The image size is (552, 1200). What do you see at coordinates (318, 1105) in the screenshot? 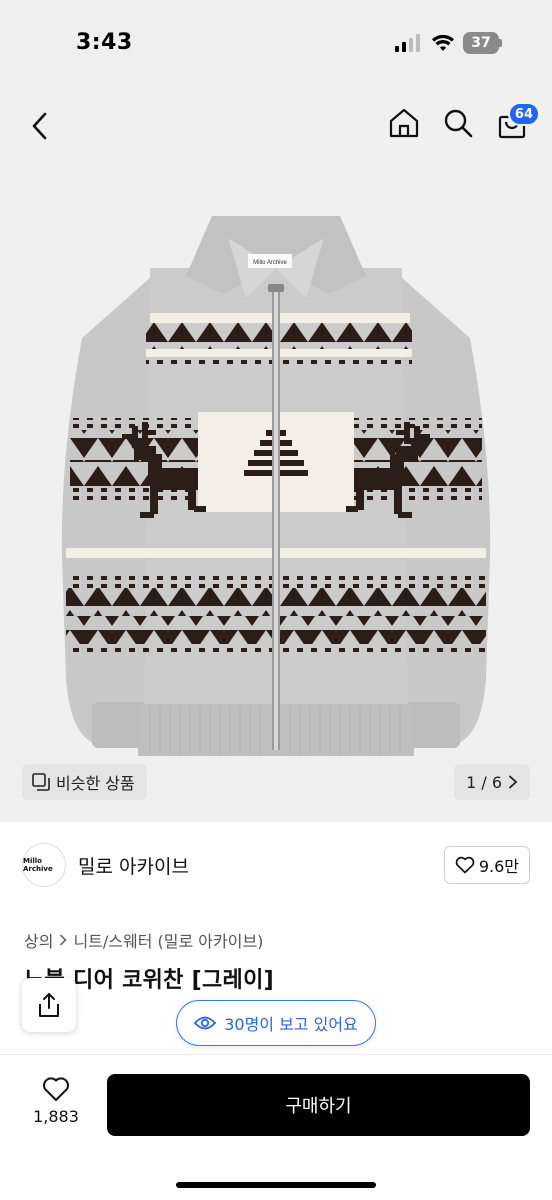
I see `buy-button: 구매하기` at bounding box center [318, 1105].